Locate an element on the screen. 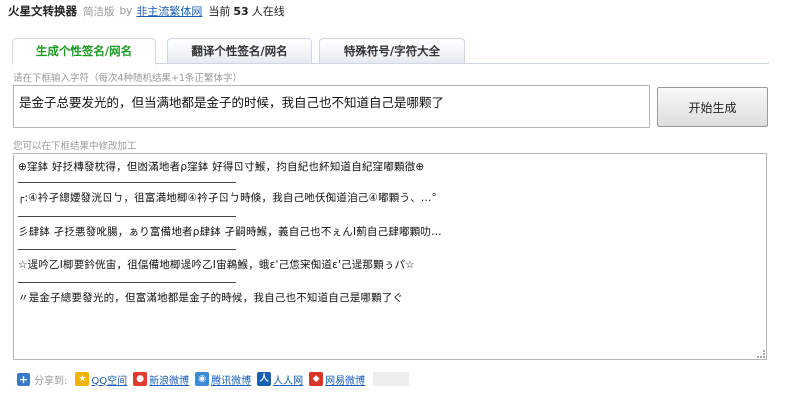 The image size is (800, 400). share-label: 分享到: is located at coordinates (51, 381).